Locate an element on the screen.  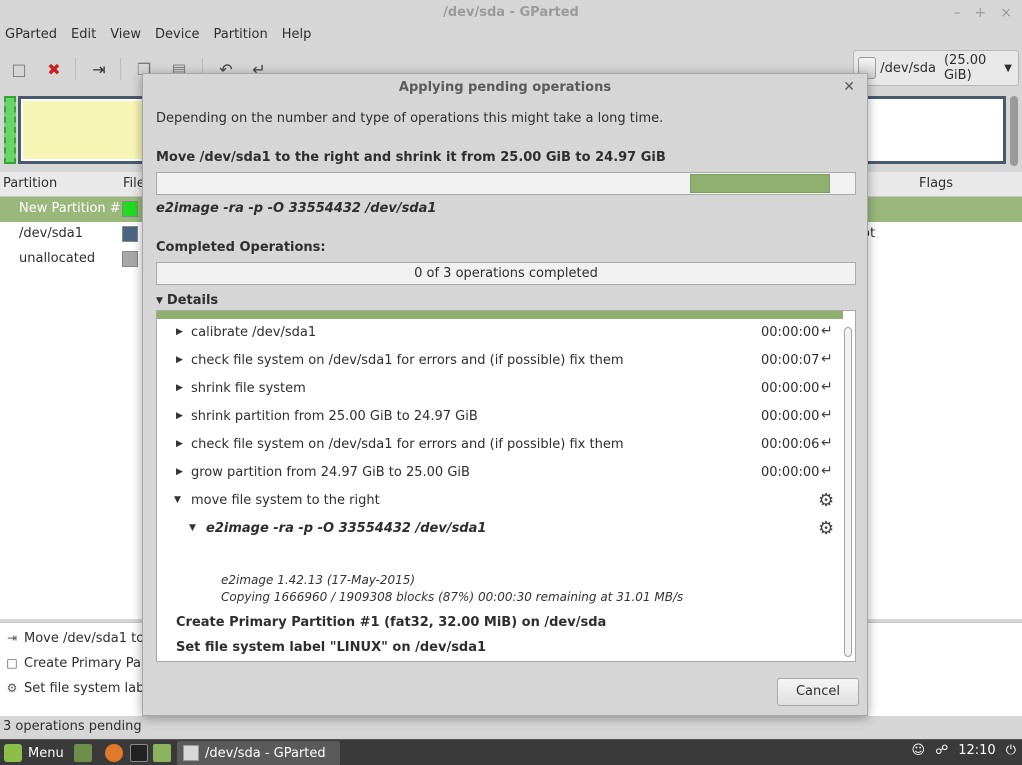
device-name: /dev/sda is located at coordinates (908, 68).